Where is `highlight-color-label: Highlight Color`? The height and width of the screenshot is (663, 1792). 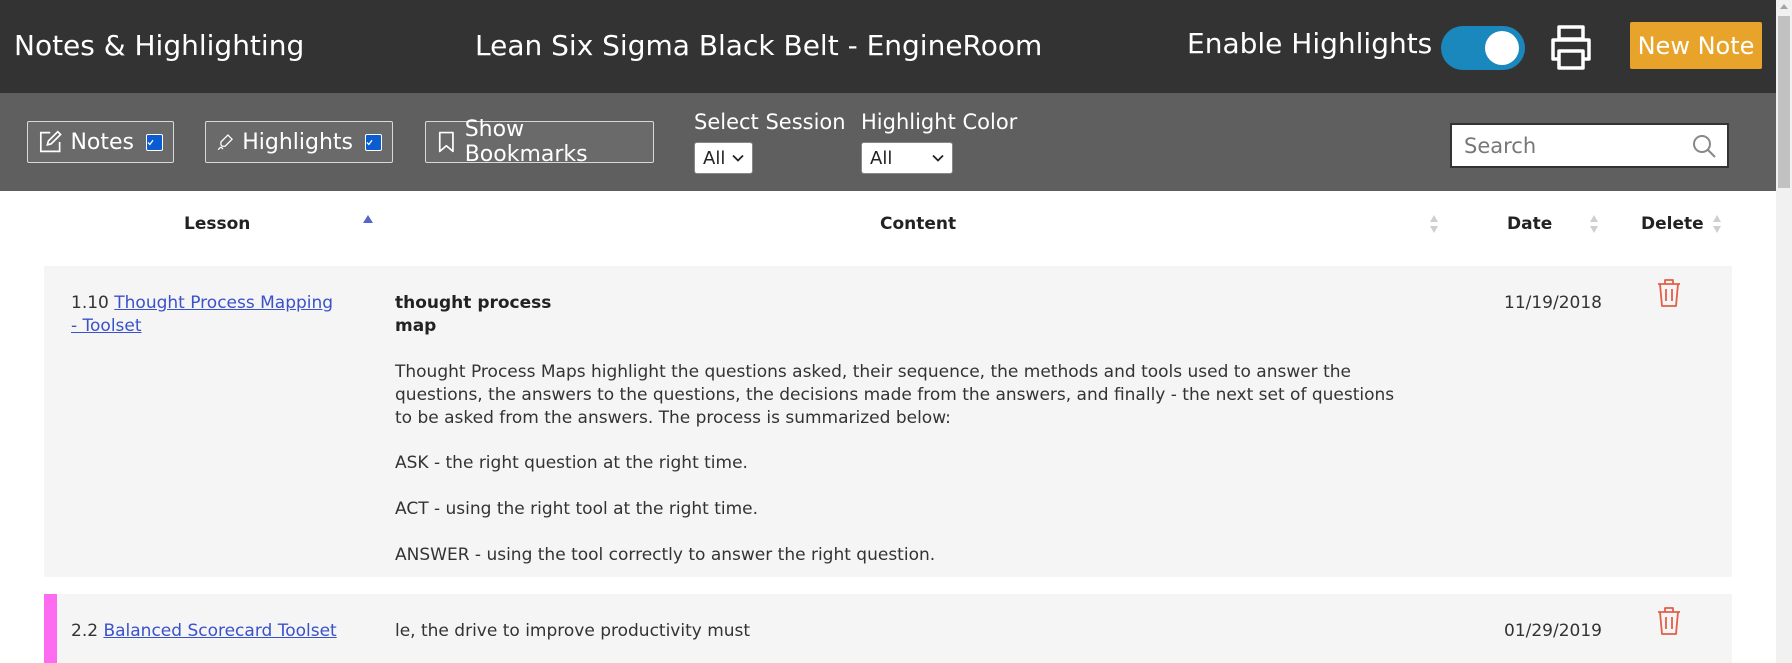
highlight-color-label: Highlight Color is located at coordinates (939, 122).